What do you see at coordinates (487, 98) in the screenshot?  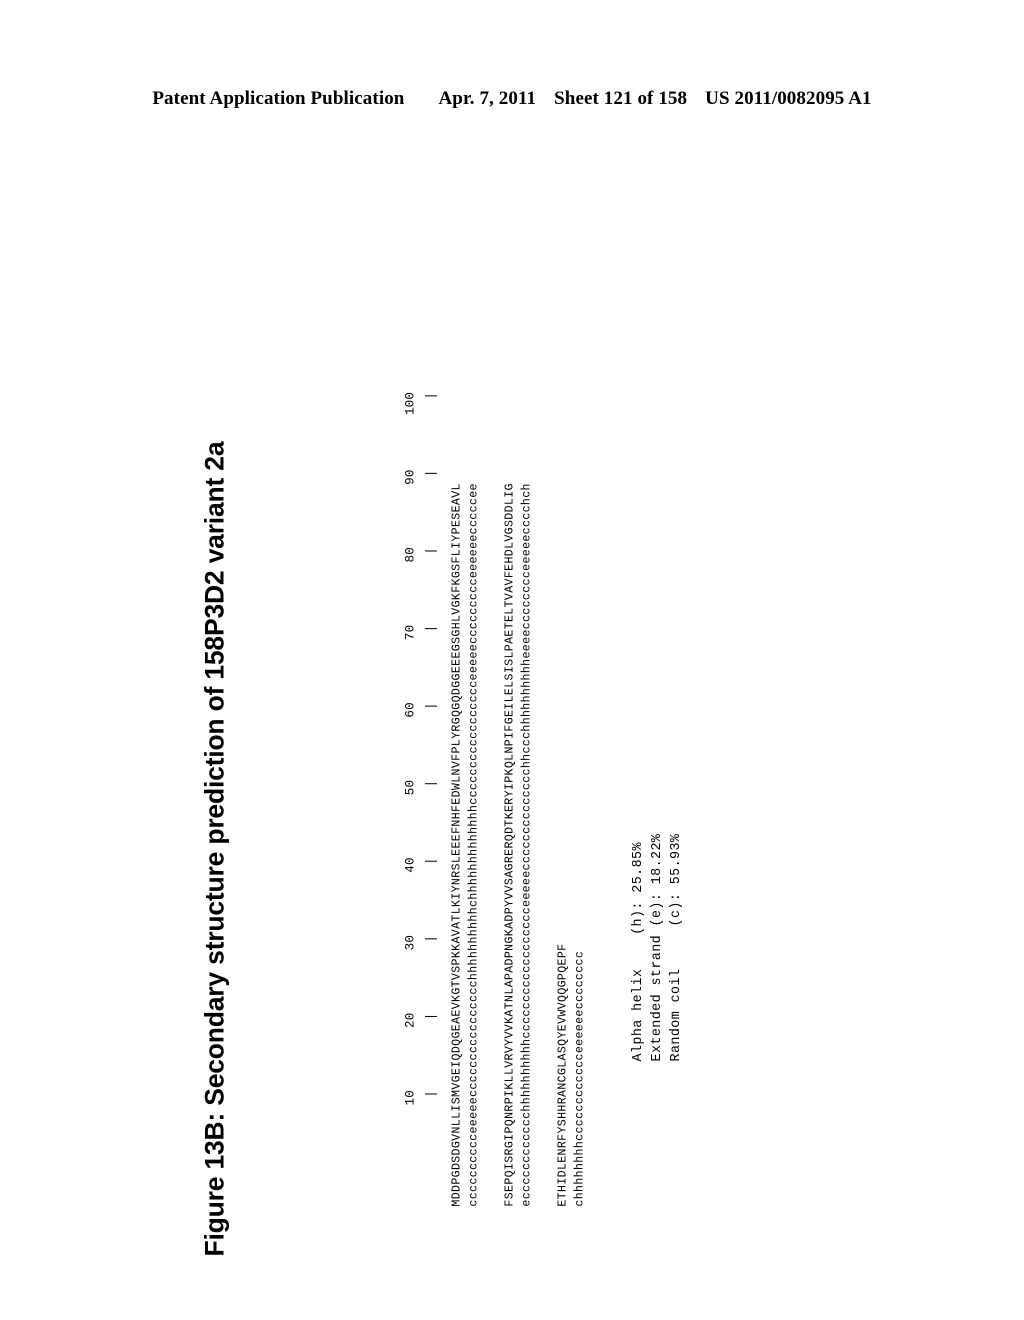 I see `header-date-label: Apr. 7, 2011` at bounding box center [487, 98].